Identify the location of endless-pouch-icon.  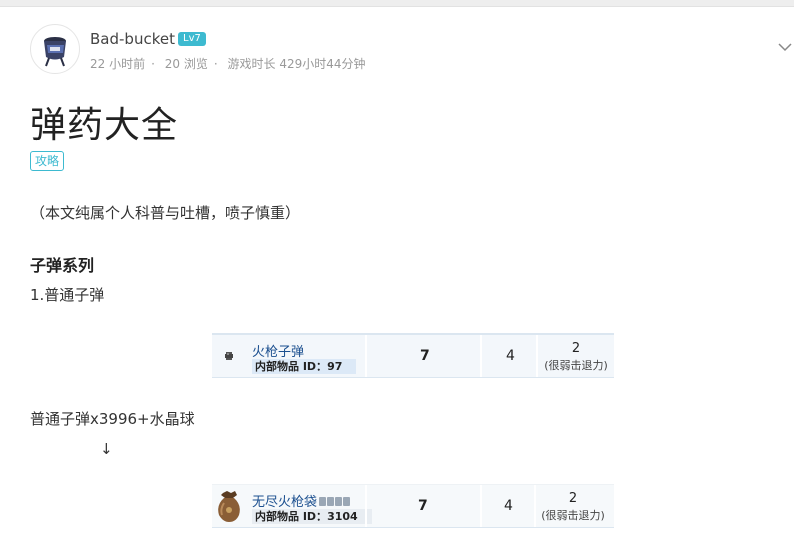
(229, 506).